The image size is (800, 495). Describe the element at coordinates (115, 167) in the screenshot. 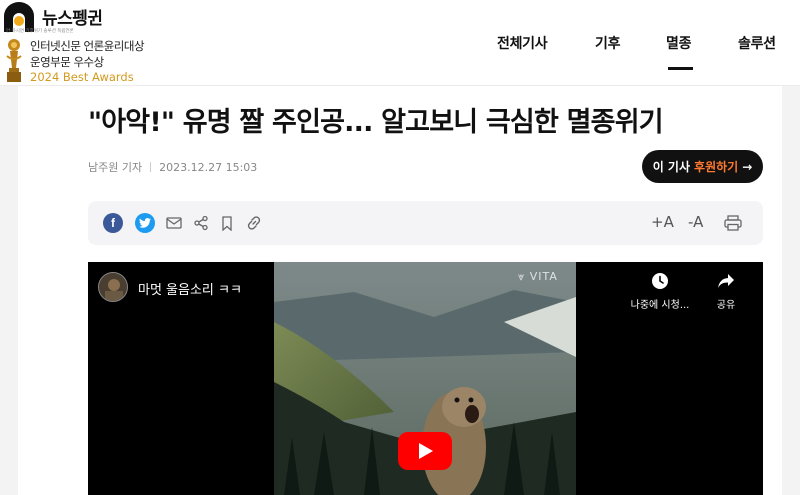

I see `article-author: 남주원 기자` at that location.